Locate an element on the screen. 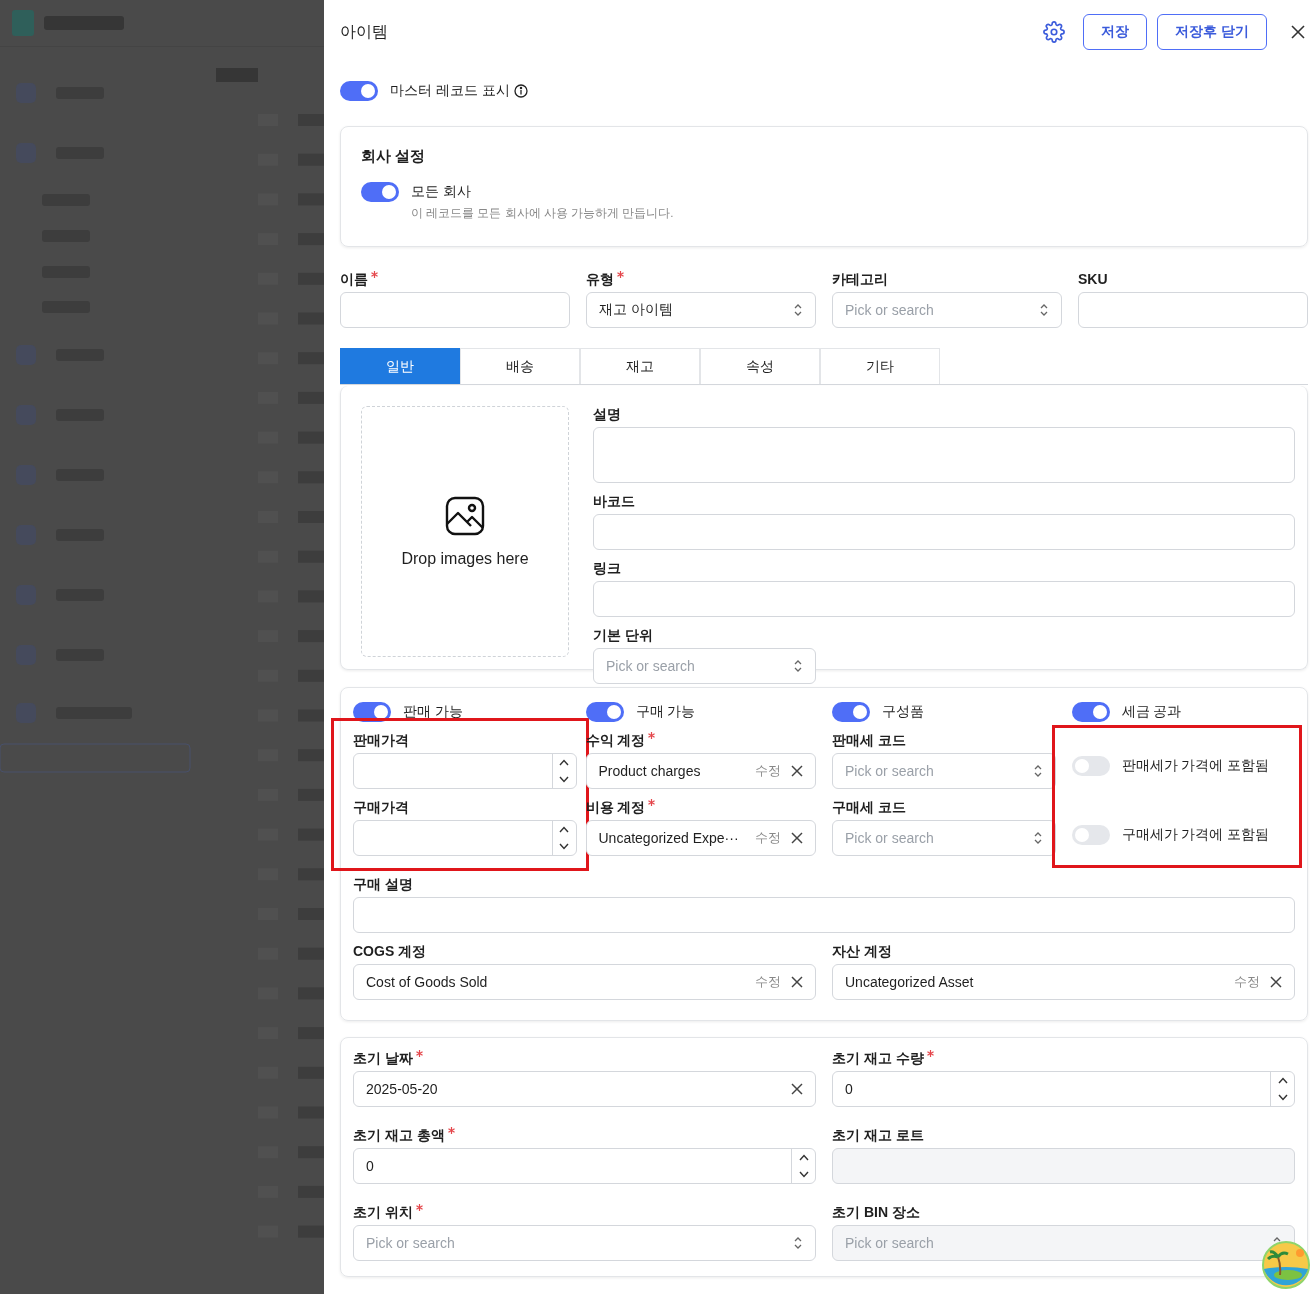 The image size is (1313, 1294). toggle-label: 모든 회사 is located at coordinates (441, 192).